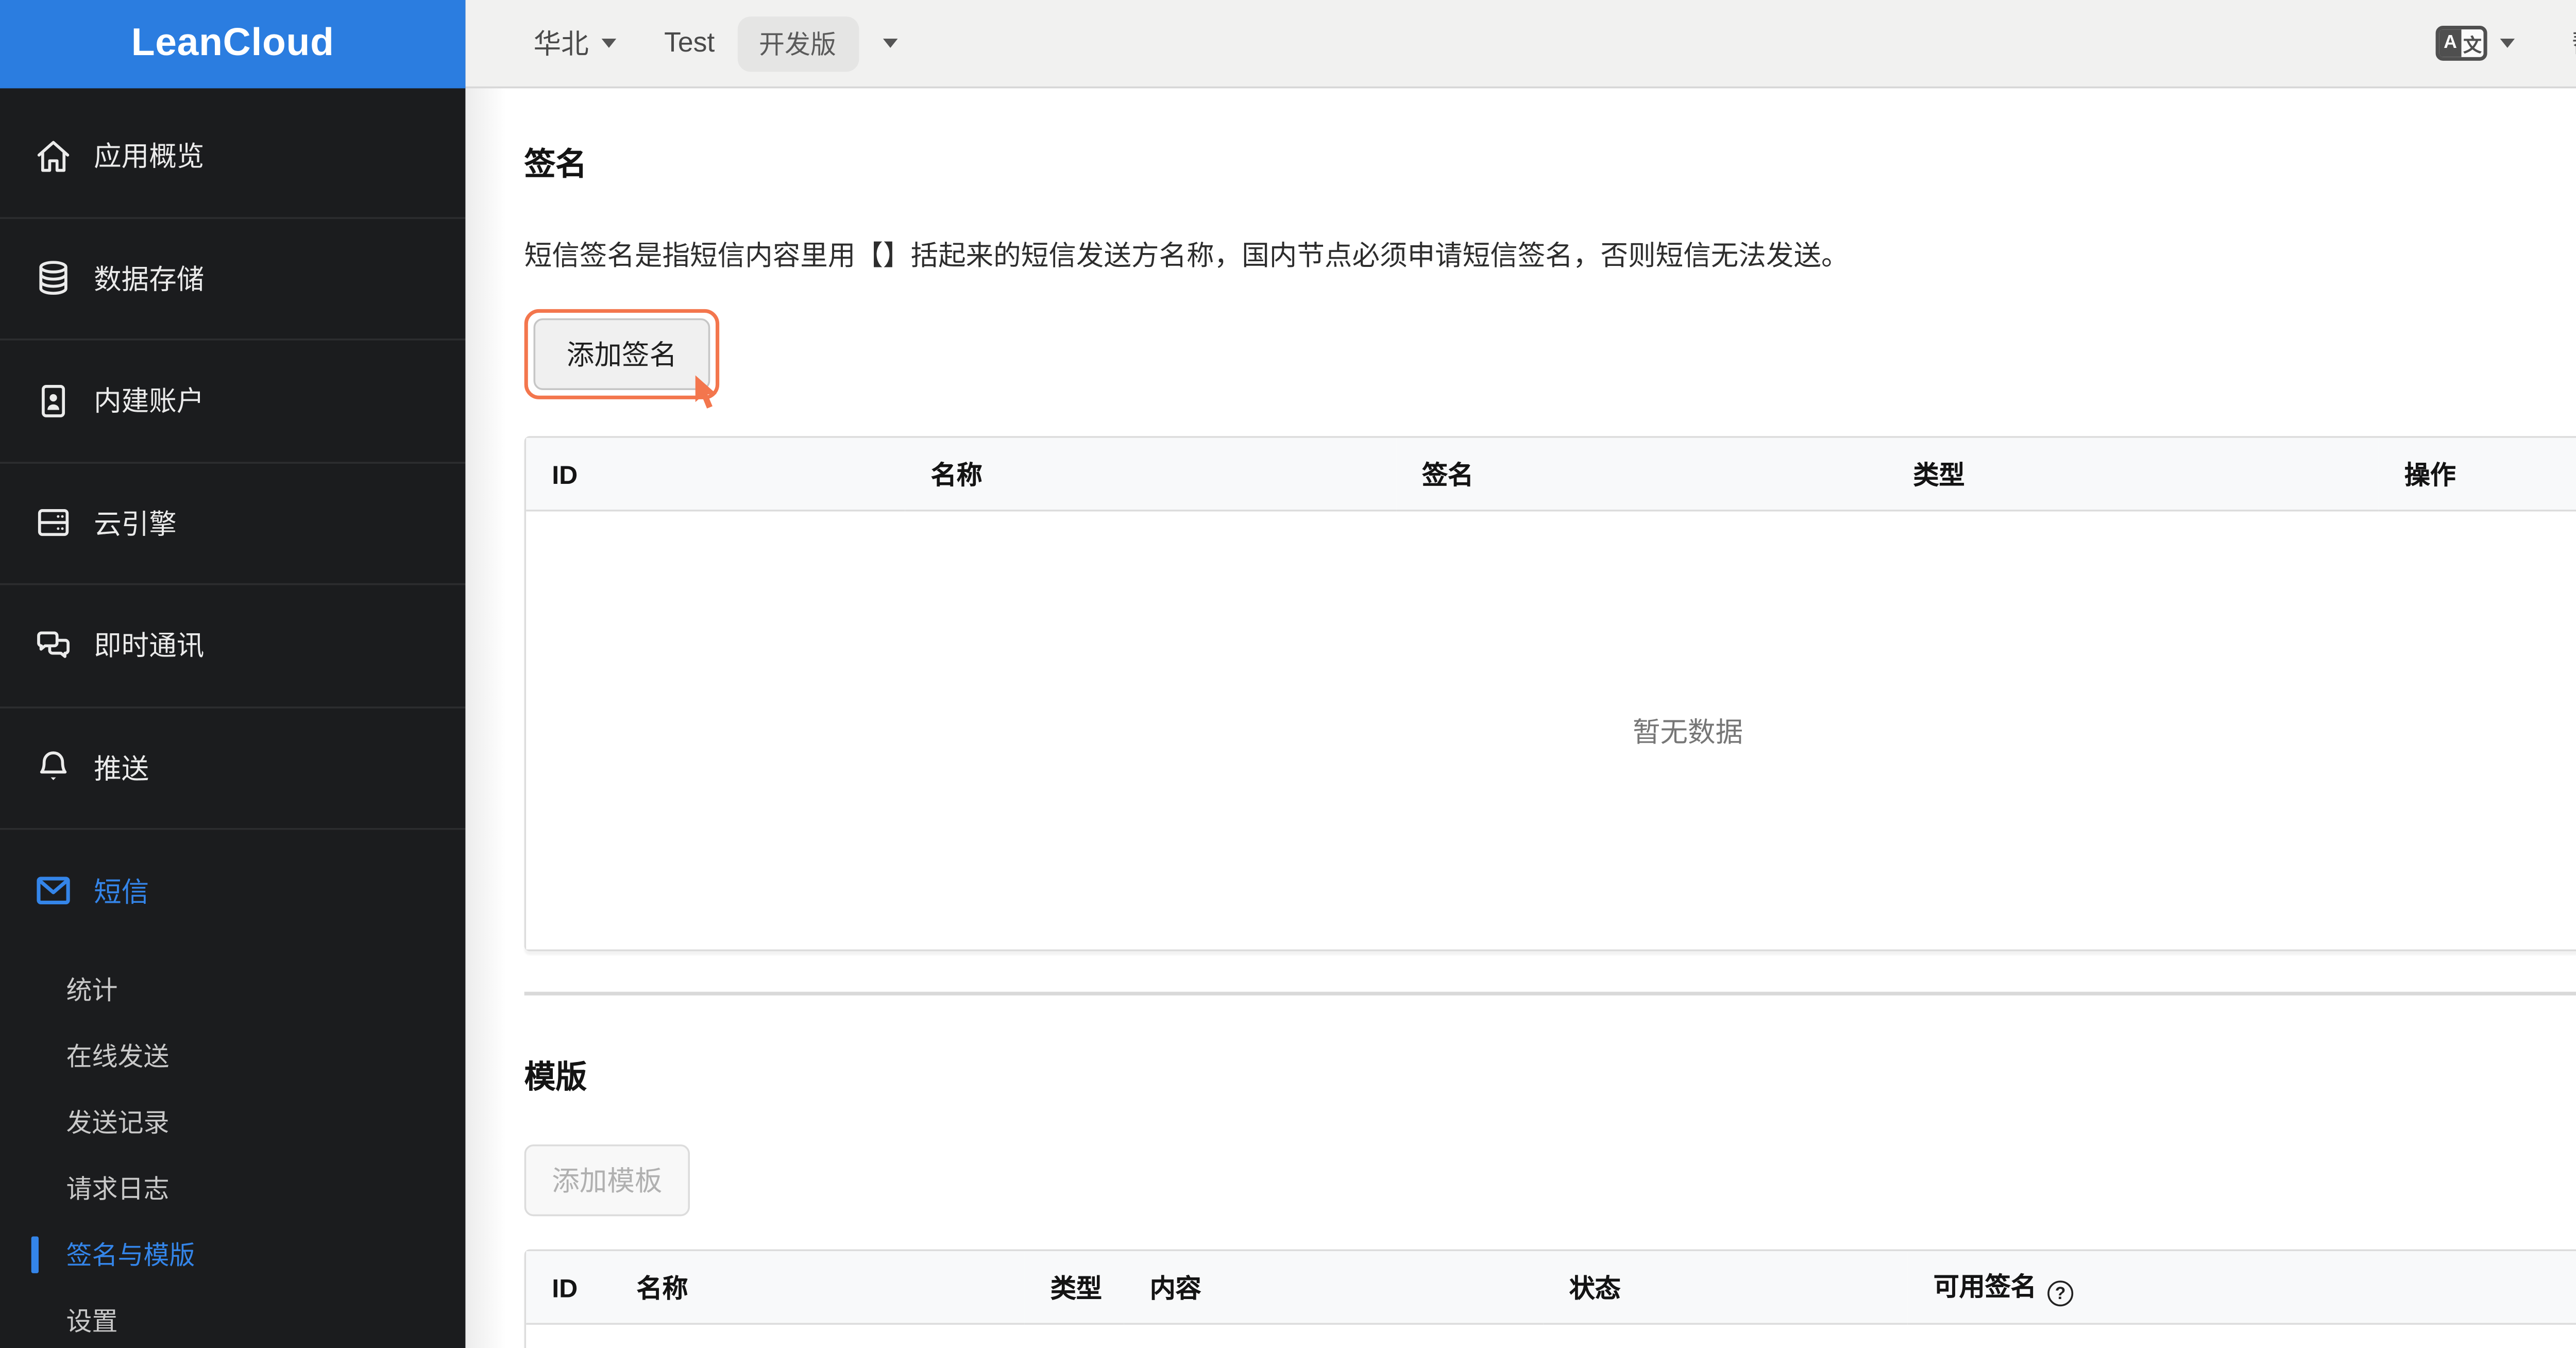 This screenshot has height=1348, width=2576. Describe the element at coordinates (53, 278) in the screenshot. I see `database-icon` at that location.